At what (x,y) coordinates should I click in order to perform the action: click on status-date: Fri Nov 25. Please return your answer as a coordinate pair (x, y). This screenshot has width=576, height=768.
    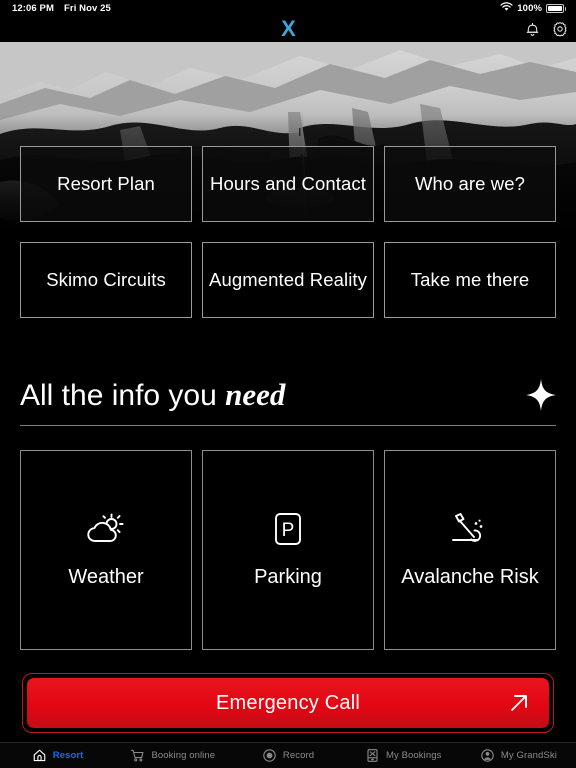
    Looking at the image, I should click on (87, 8).